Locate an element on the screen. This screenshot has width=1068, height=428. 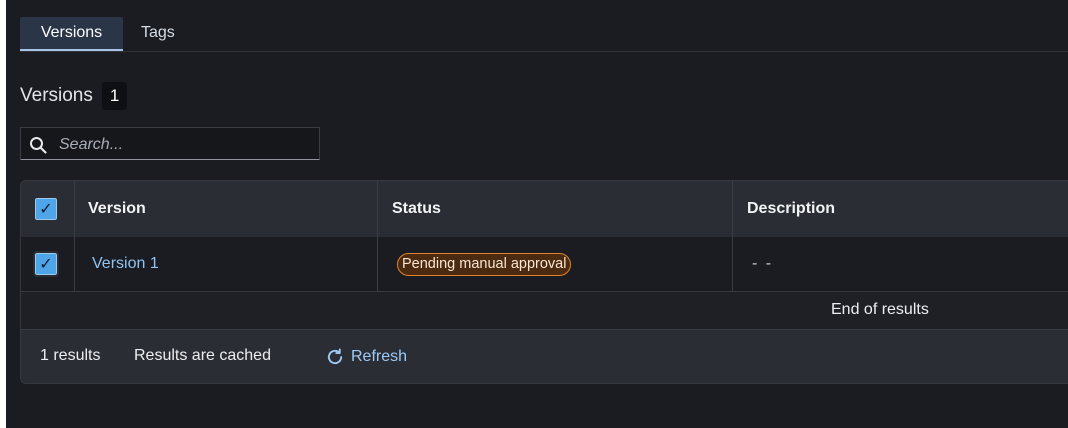
end-of-results: End of results is located at coordinates (544, 310).